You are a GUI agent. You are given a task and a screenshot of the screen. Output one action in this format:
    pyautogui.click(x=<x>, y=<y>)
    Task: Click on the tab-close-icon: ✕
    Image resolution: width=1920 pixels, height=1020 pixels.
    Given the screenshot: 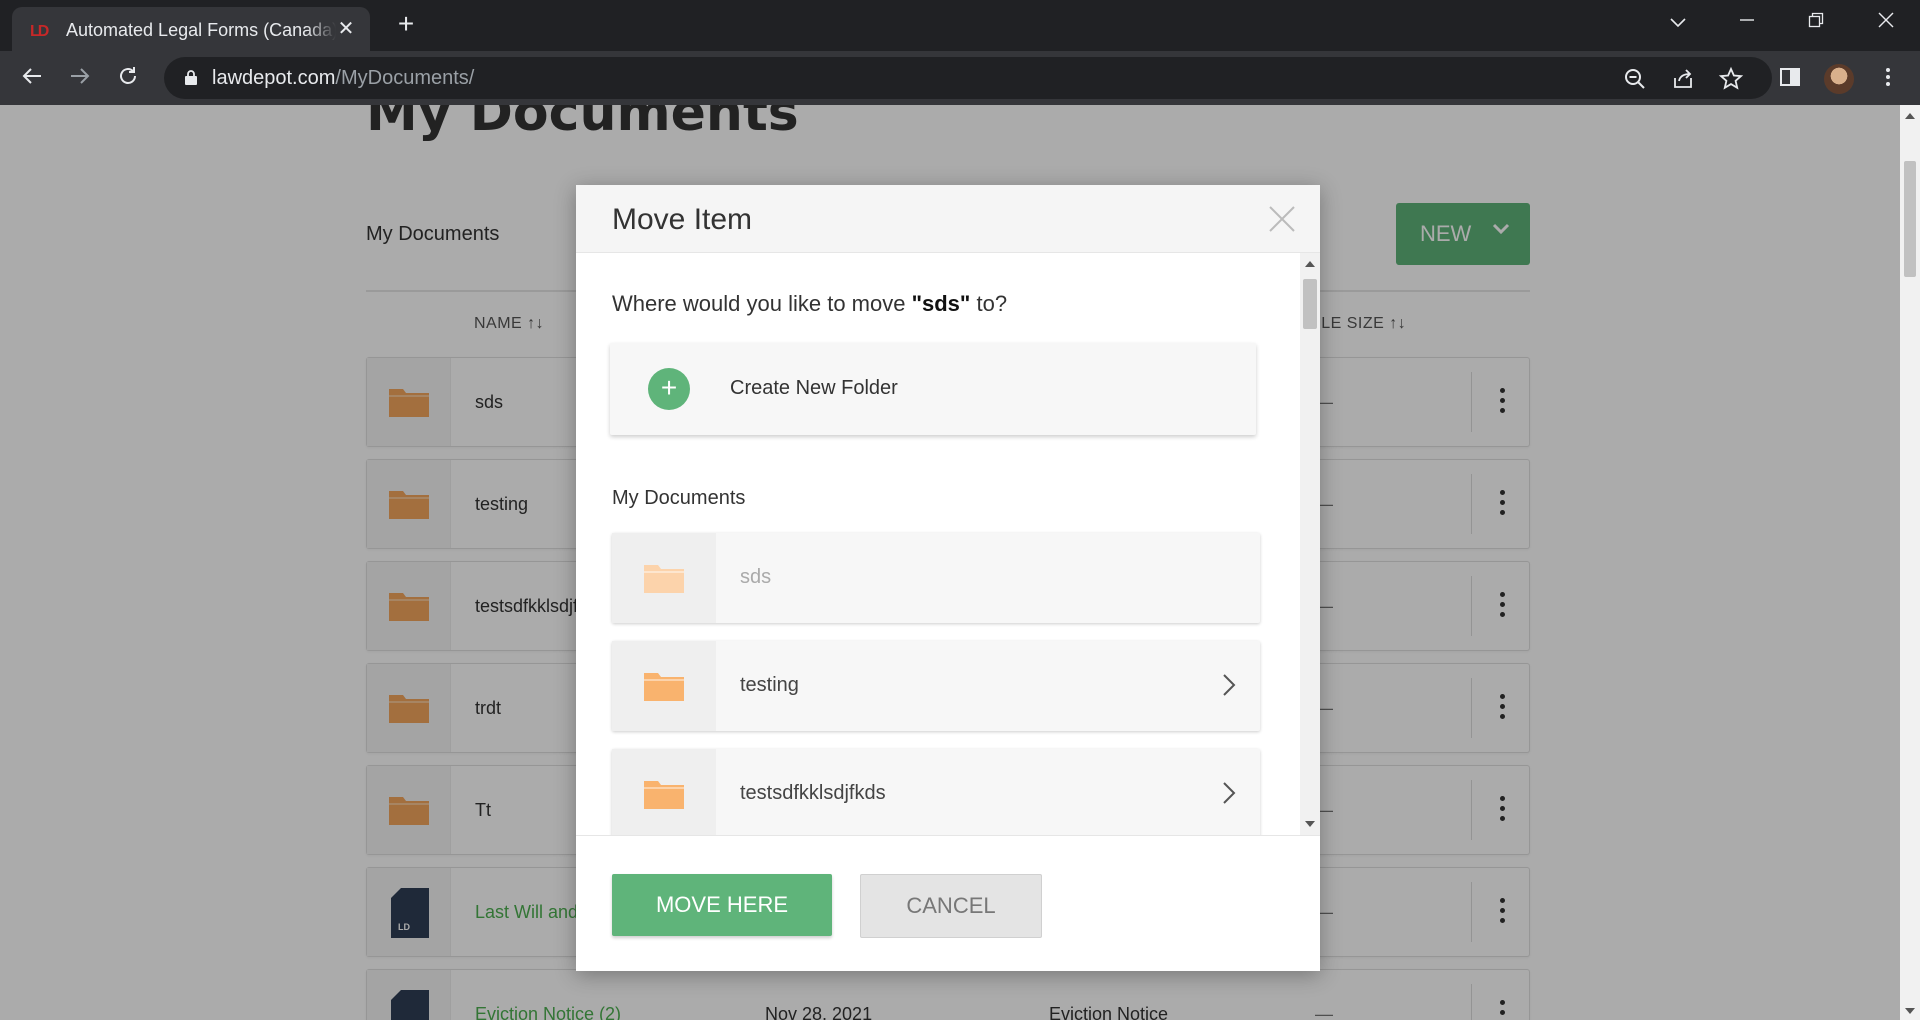 What is the action you would take?
    pyautogui.click(x=346, y=29)
    